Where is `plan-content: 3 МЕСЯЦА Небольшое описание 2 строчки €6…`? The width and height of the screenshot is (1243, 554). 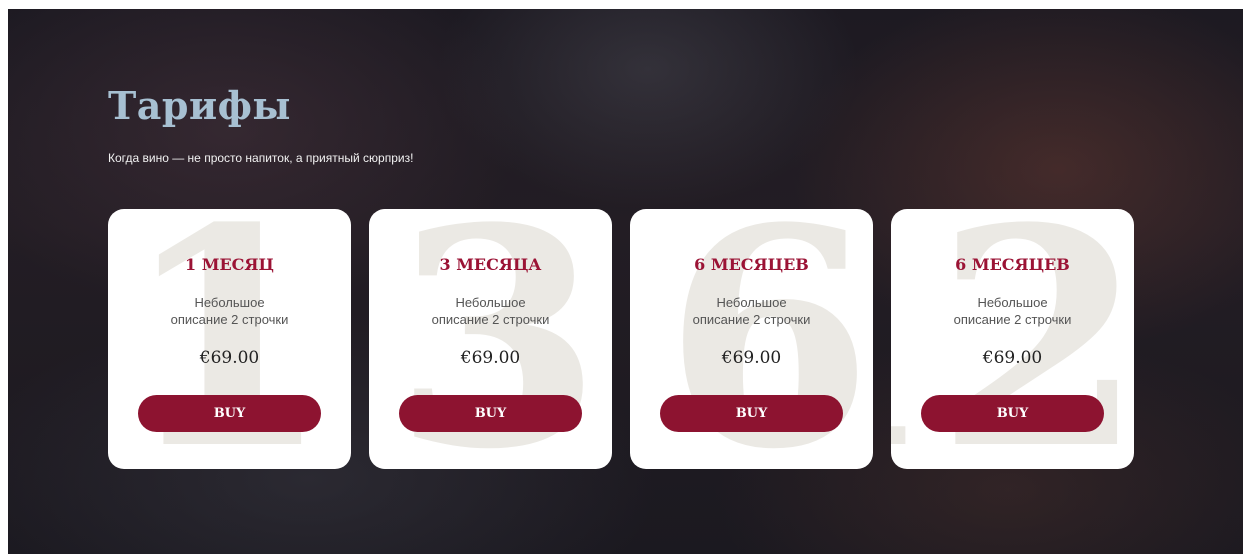 plan-content: 3 МЕСЯЦА Небольшое описание 2 строчки €6… is located at coordinates (490, 320).